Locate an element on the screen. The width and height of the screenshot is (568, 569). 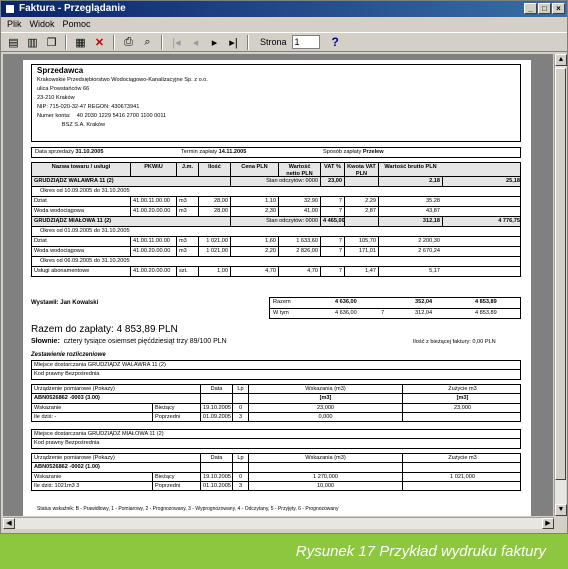
page-number-input is located at coordinates (305, 42).